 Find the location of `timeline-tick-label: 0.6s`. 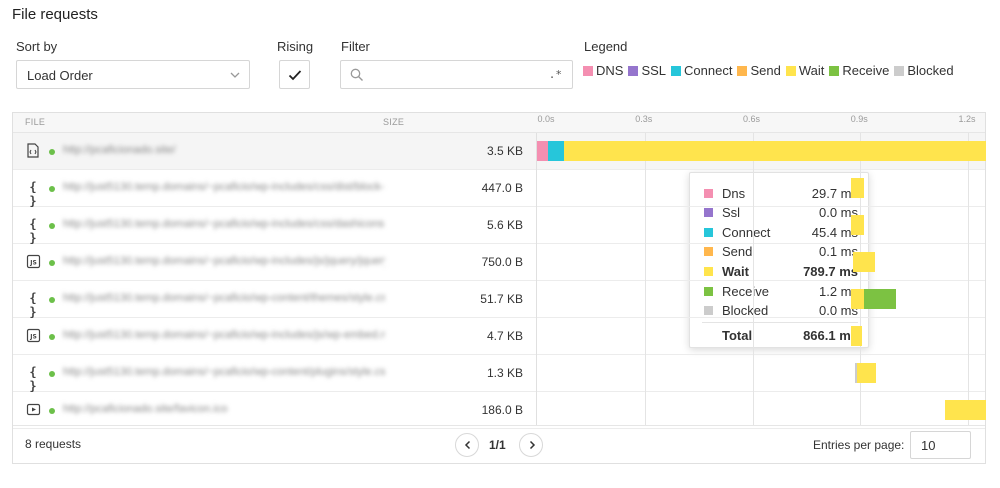

timeline-tick-label: 0.6s is located at coordinates (752, 119).